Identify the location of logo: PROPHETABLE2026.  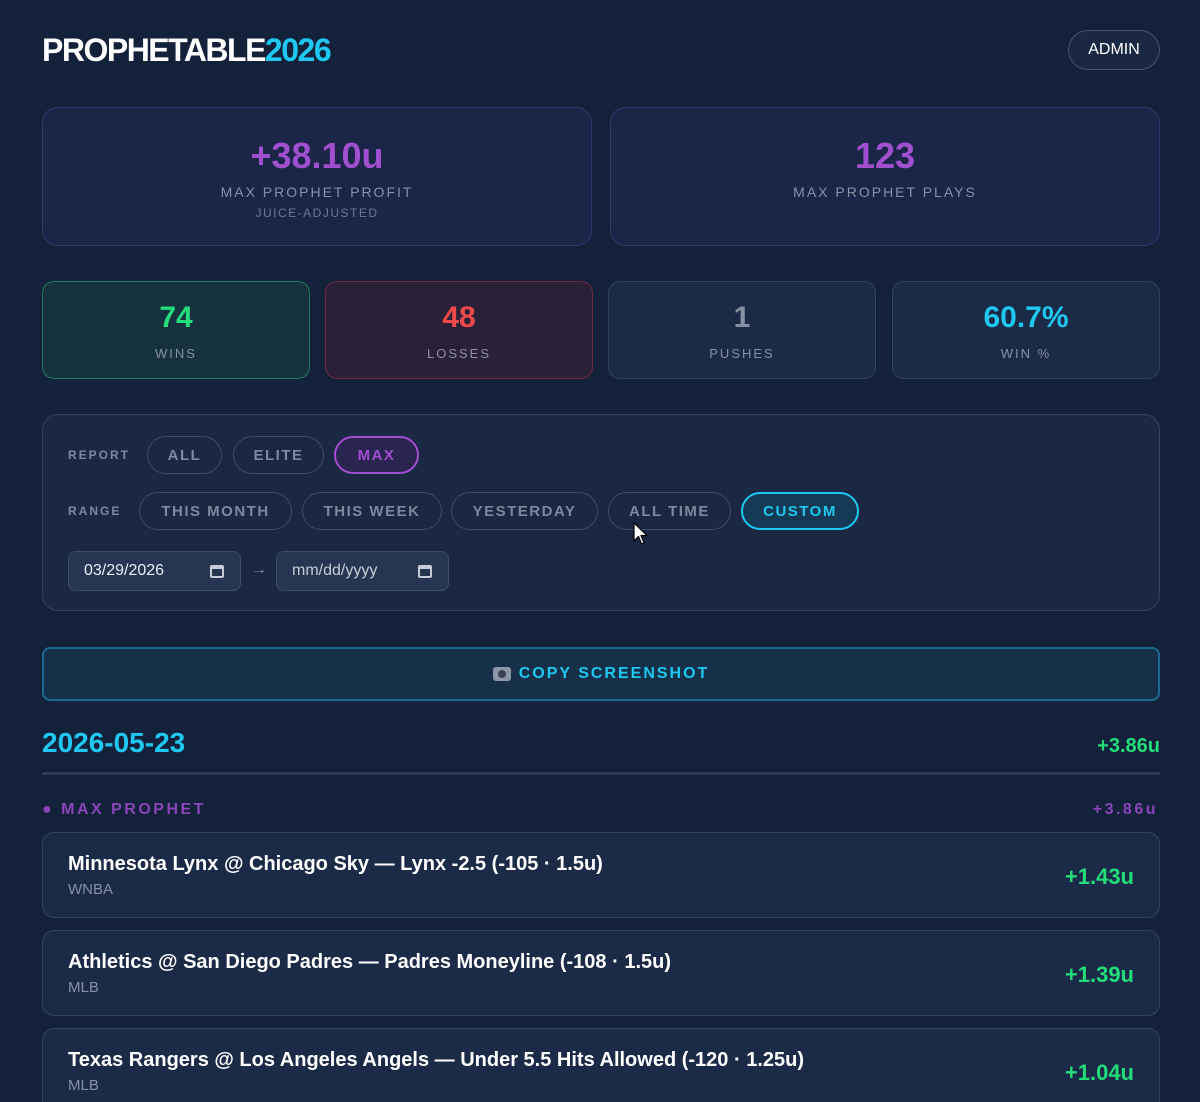
(187, 50).